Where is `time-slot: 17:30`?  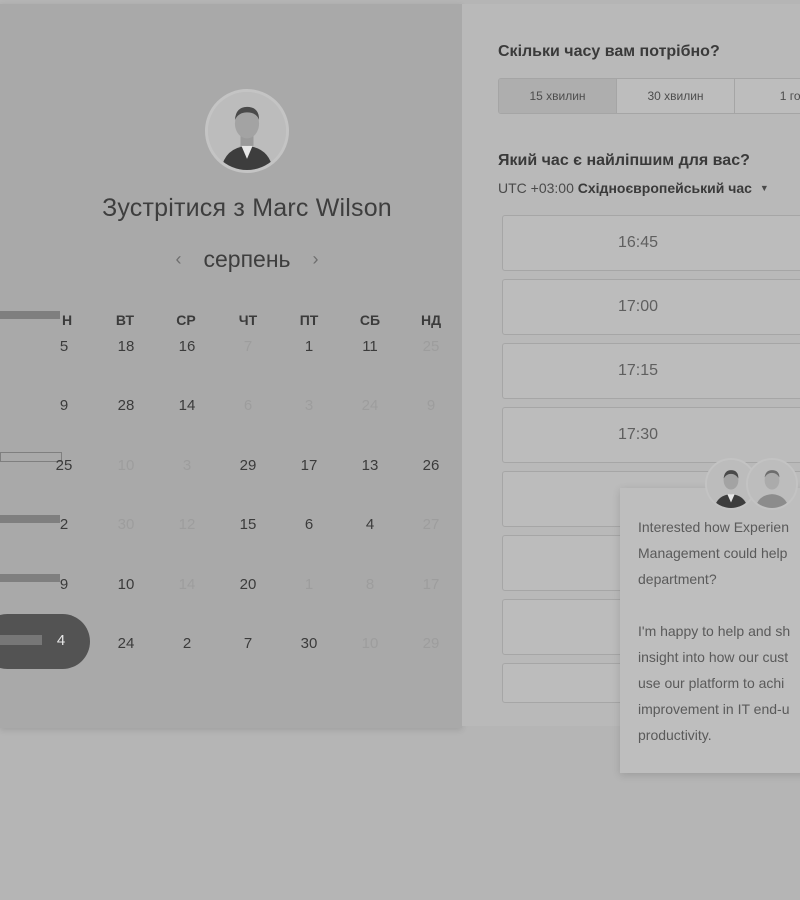
time-slot: 17:30 is located at coordinates (651, 435).